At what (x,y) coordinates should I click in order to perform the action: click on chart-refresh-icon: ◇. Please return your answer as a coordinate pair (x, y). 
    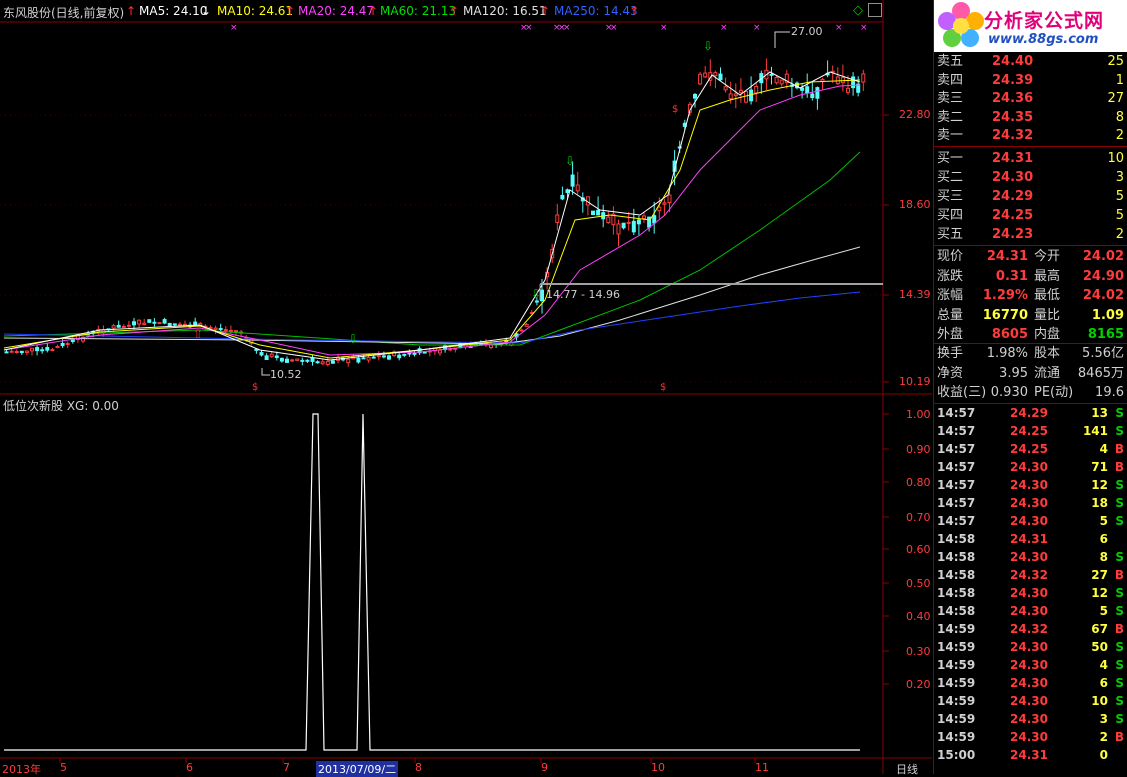
    Looking at the image, I should click on (858, 10).